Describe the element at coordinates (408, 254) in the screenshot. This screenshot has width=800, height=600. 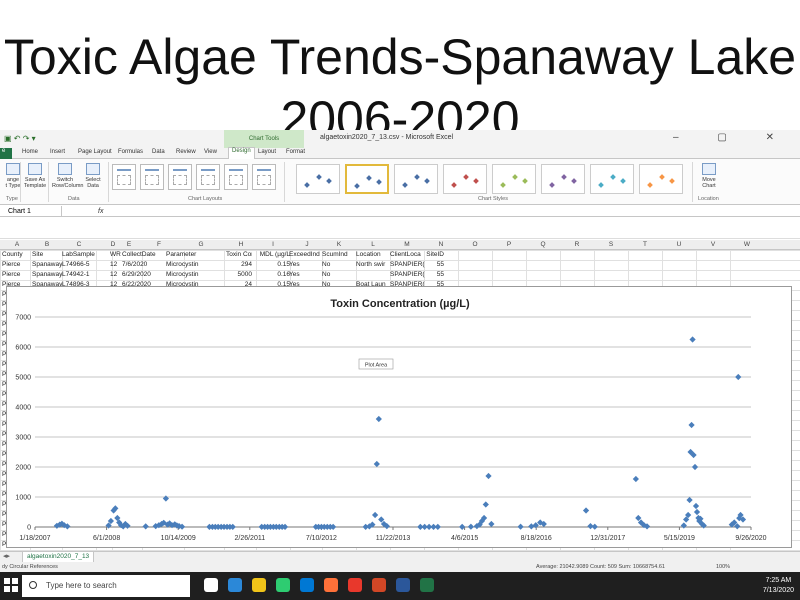
I see `header-cell: ClientLoca` at that location.